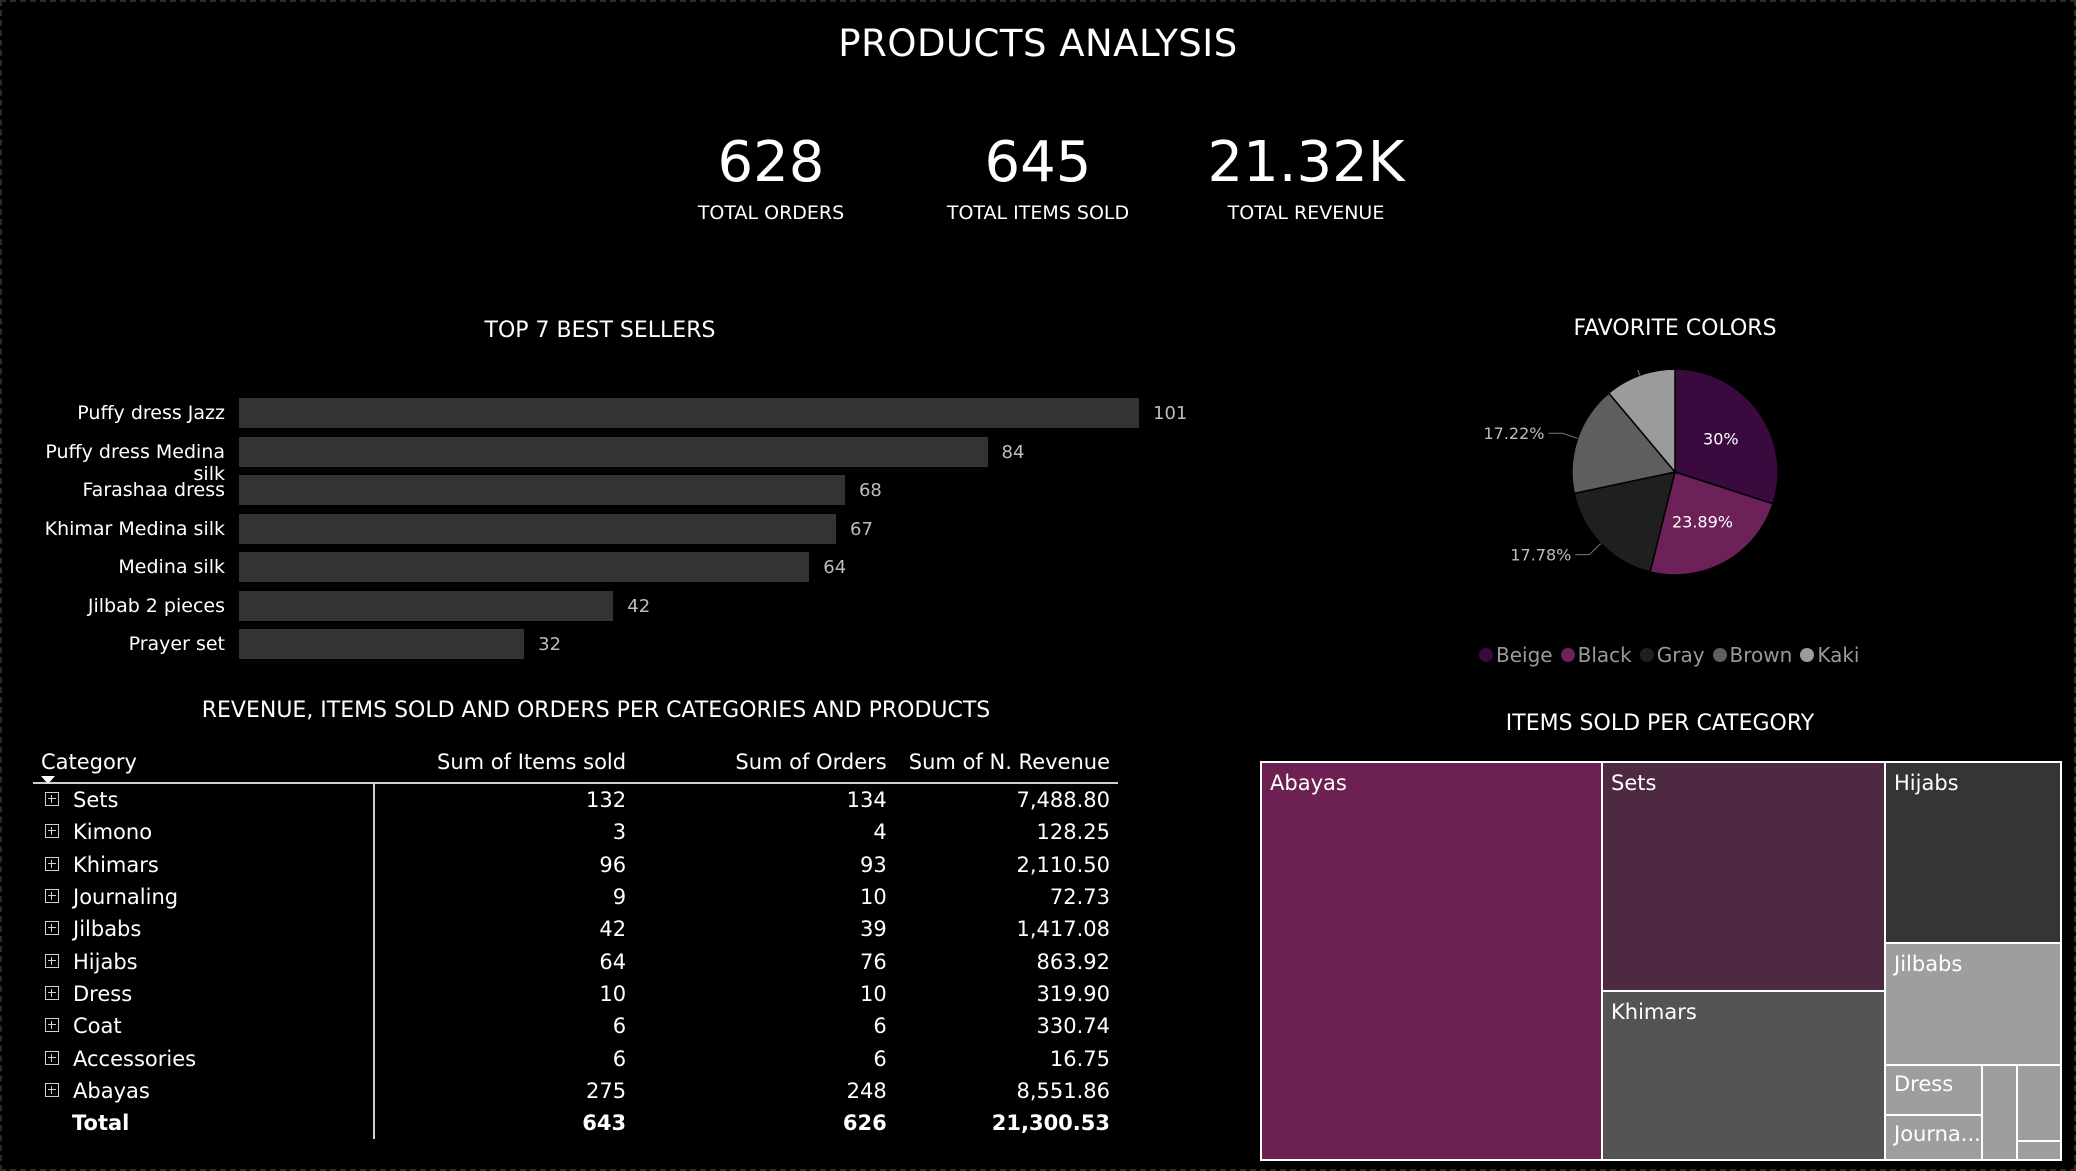 The width and height of the screenshot is (2076, 1171). I want to click on header-revenue: Sum of N. Revenue, so click(1006, 766).